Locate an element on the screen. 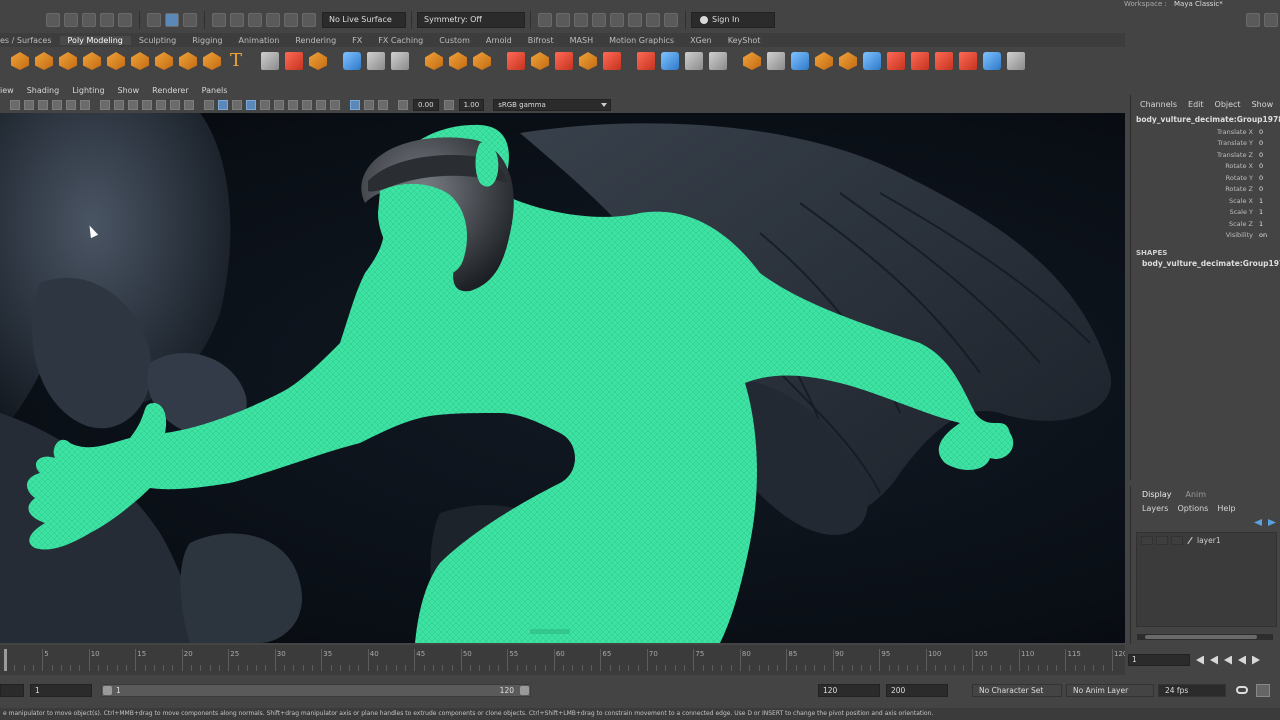 This screenshot has width=1280, height=720. tab-fx-caching: FX Caching is located at coordinates (400, 40).